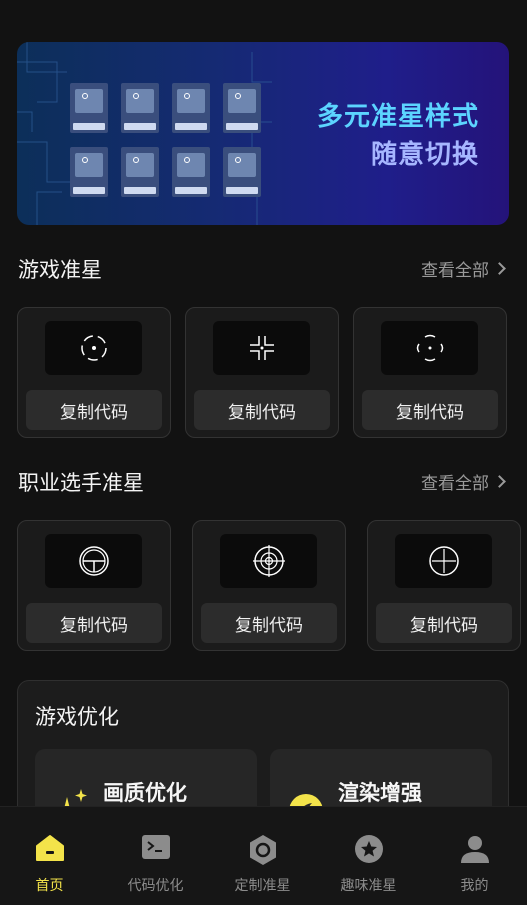  What do you see at coordinates (49, 886) in the screenshot?
I see `tab-label: 首页` at bounding box center [49, 886].